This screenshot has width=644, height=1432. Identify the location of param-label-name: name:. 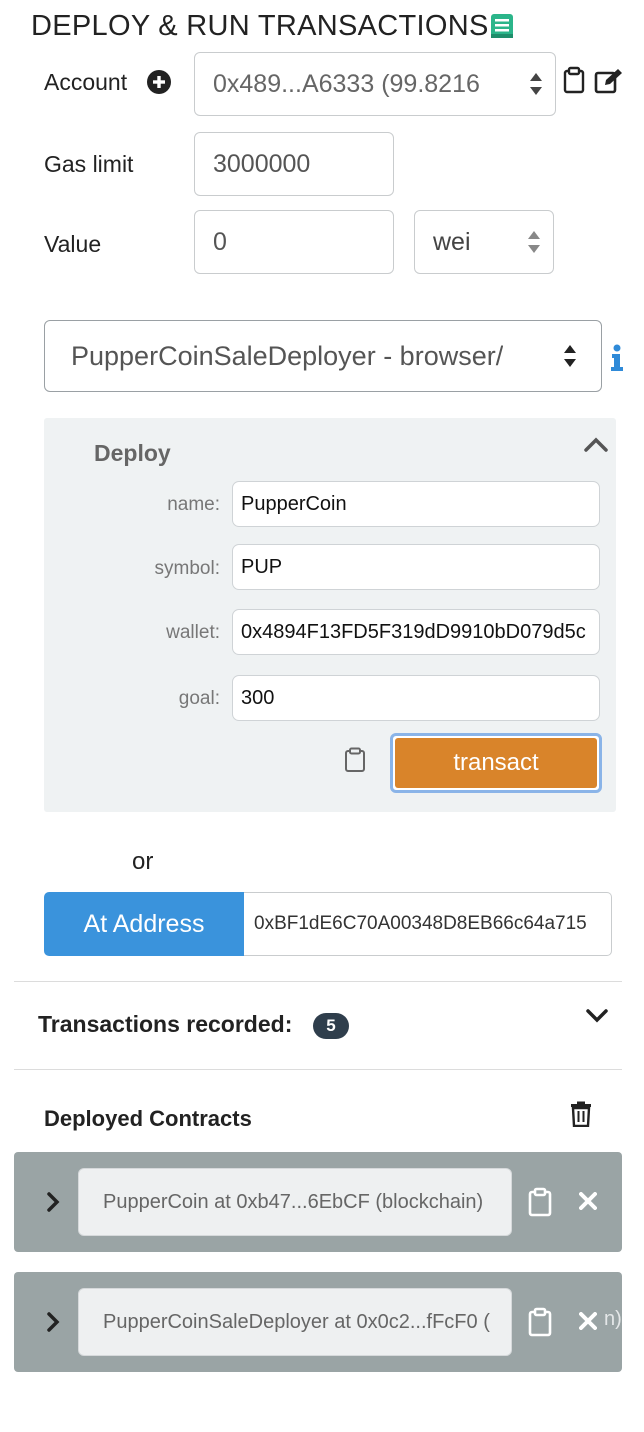
(193, 504).